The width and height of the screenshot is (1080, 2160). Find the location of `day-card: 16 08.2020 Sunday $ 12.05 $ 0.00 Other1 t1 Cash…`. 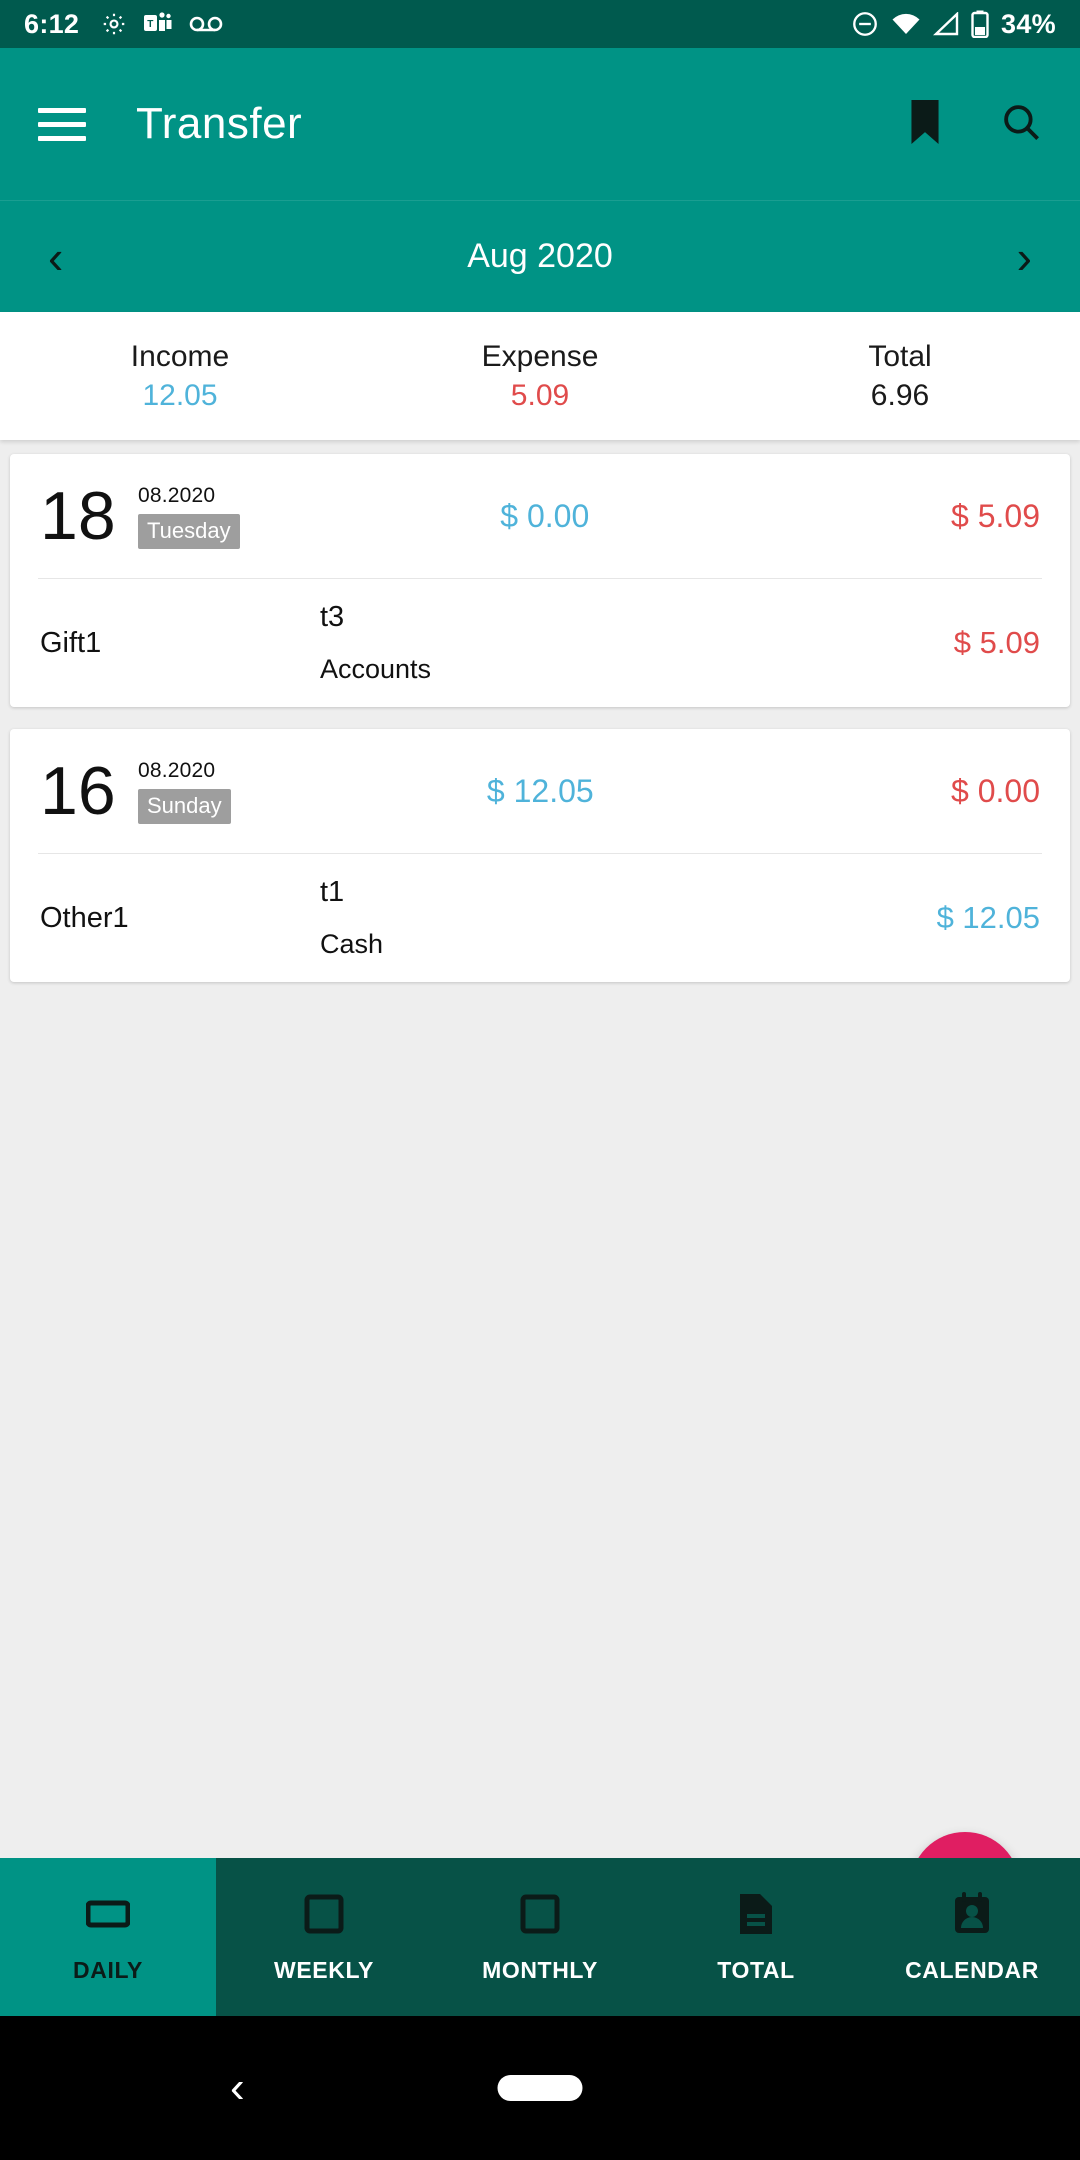

day-card: 16 08.2020 Sunday $ 12.05 $ 0.00 Other1 t1 Cash… is located at coordinates (540, 855).